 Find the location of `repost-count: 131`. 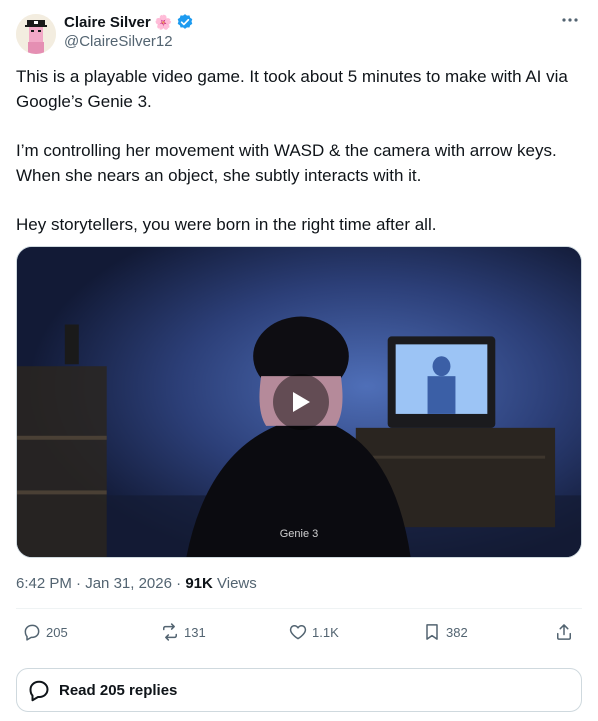

repost-count: 131 is located at coordinates (195, 632).